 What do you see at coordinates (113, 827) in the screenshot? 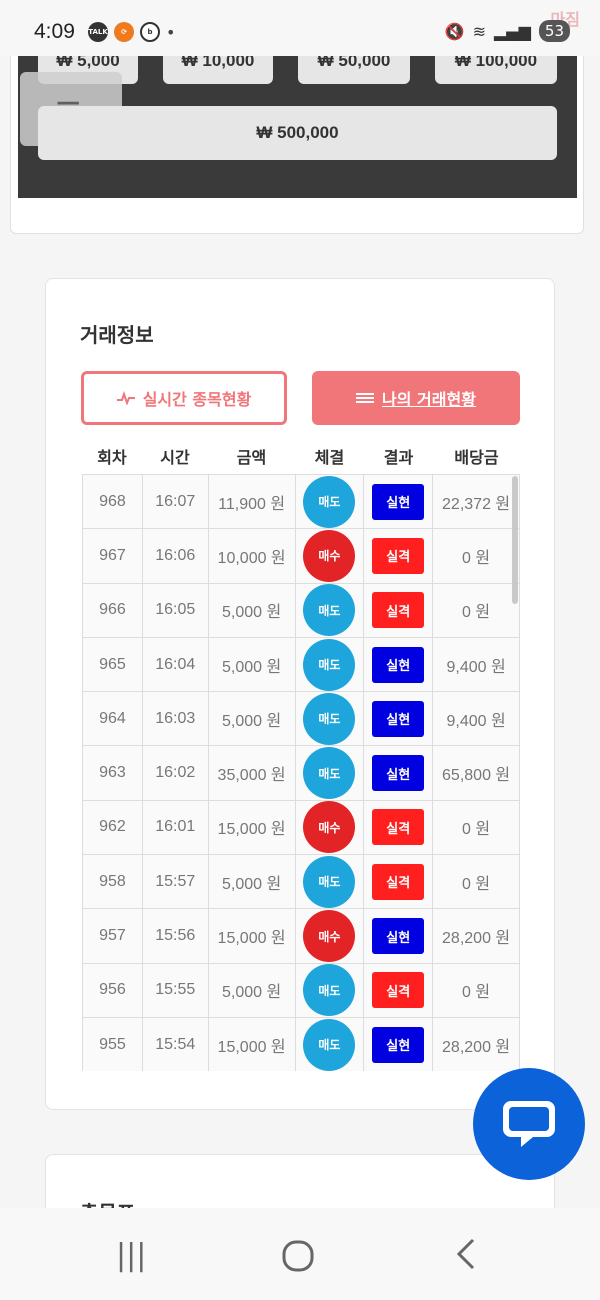
I see `cell-round: 962` at bounding box center [113, 827].